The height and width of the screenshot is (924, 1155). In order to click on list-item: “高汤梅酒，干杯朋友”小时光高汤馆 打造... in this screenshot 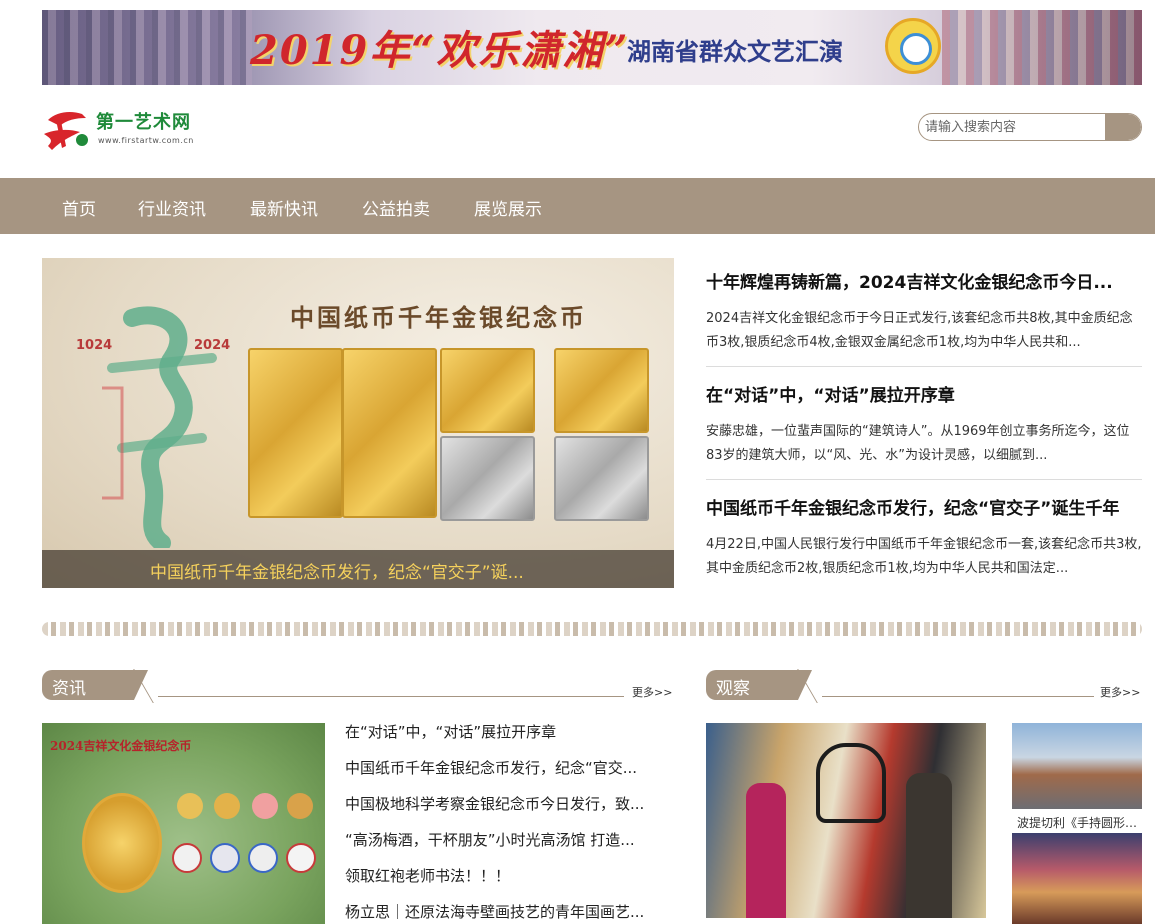, I will do `click(510, 847)`.